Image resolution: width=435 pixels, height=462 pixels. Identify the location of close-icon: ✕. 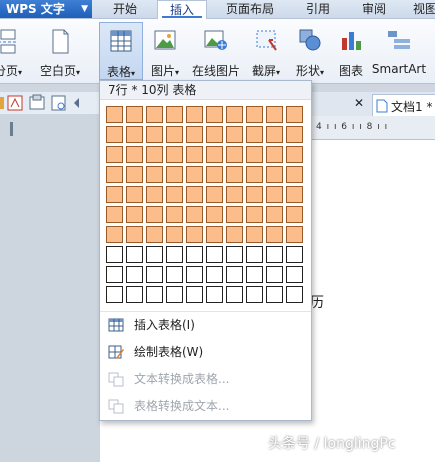
(359, 103).